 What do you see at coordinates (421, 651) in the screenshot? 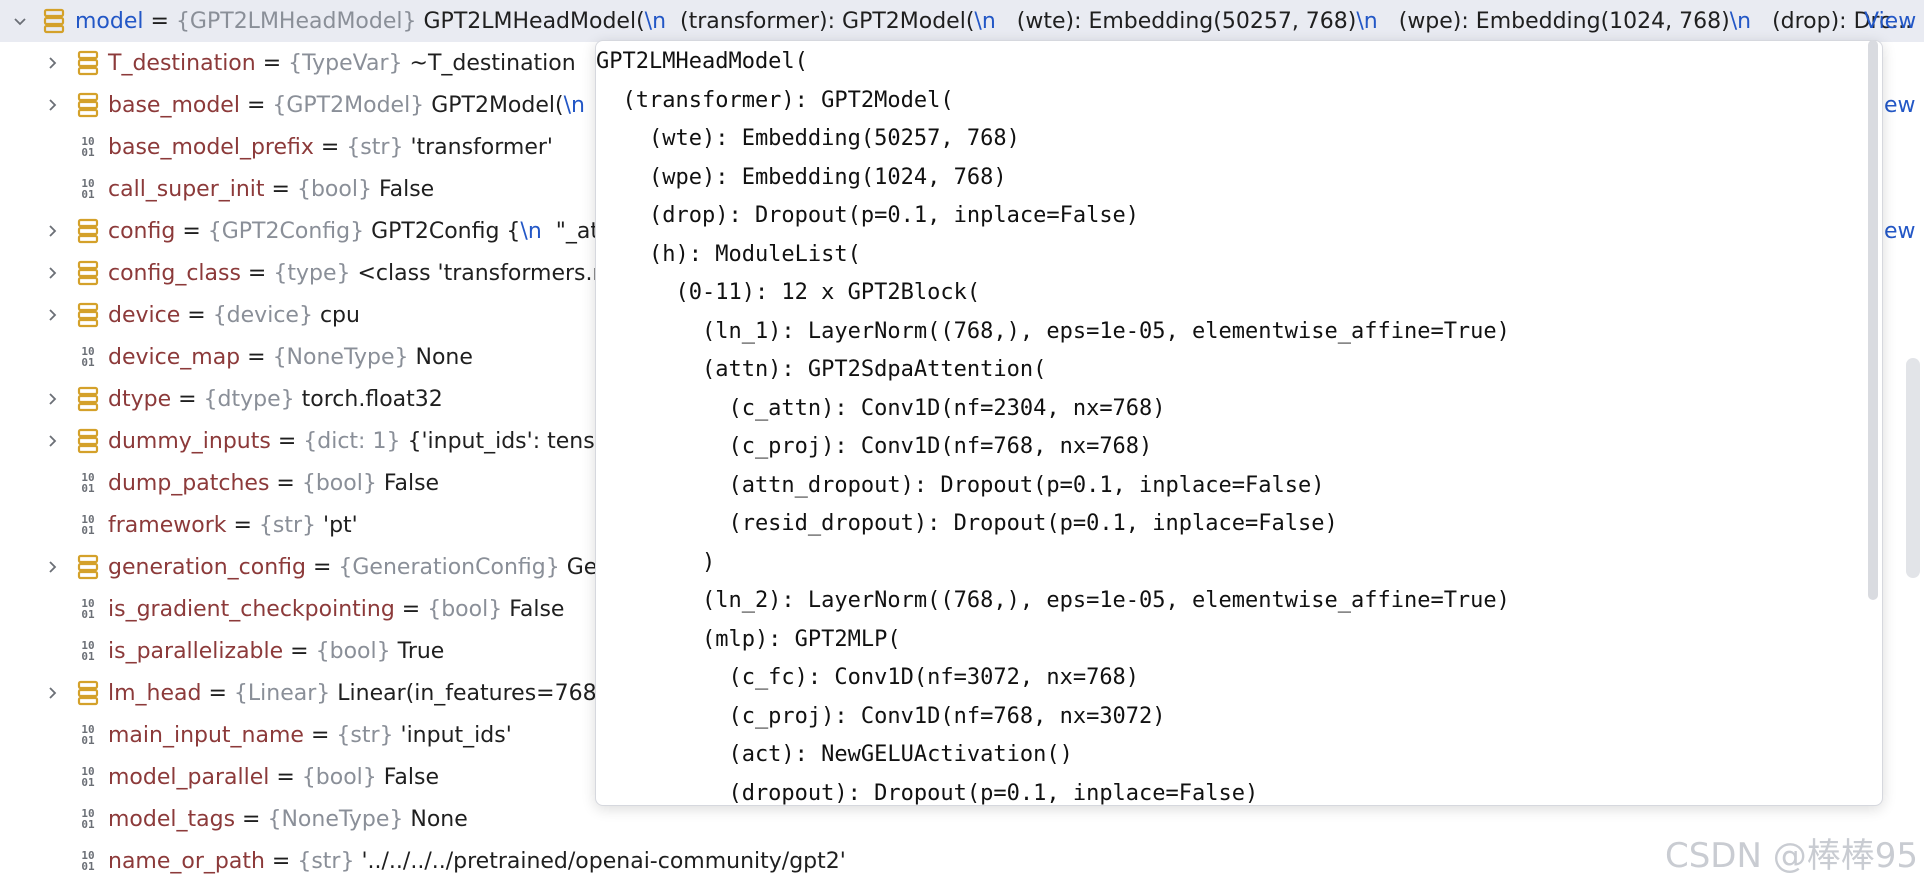
I see `variable-value: True` at bounding box center [421, 651].